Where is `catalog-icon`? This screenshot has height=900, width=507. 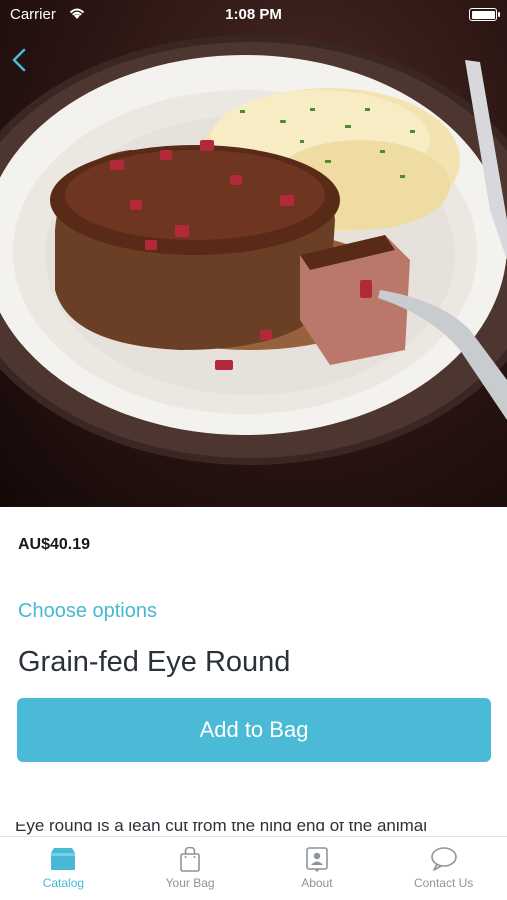
catalog-icon is located at coordinates (63, 859).